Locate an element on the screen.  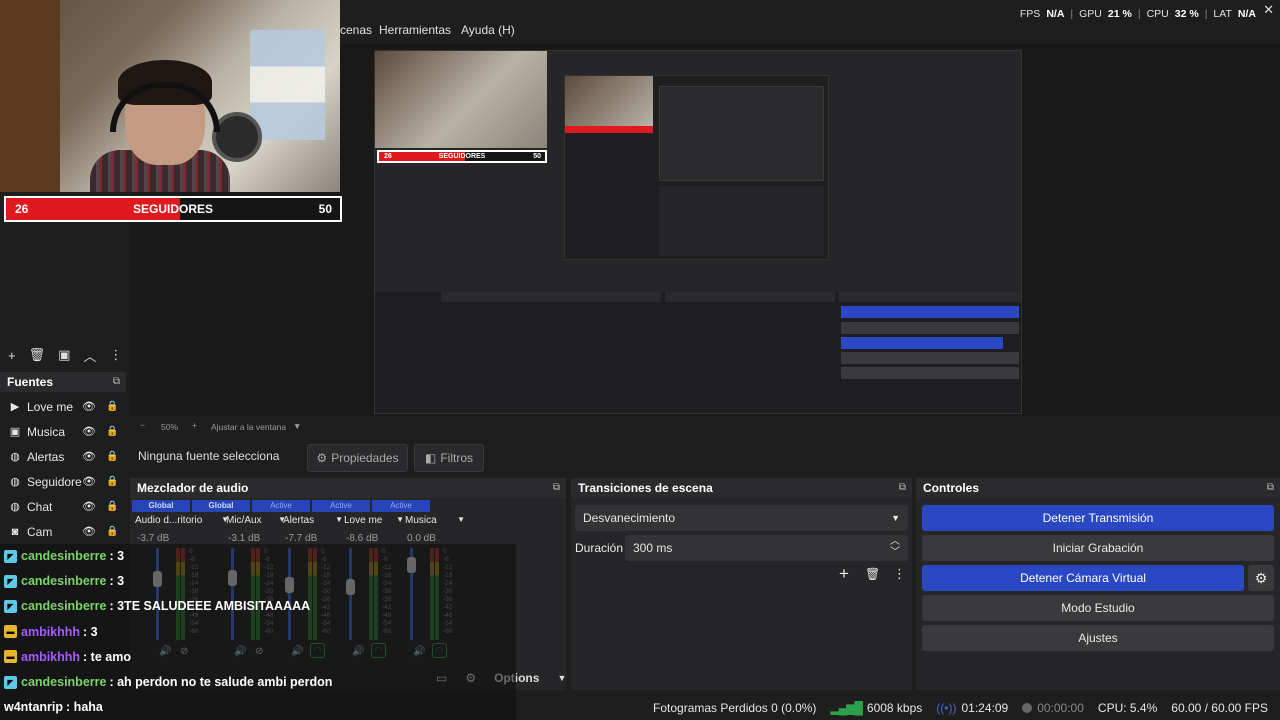
record-time: 00:00:00 is located at coordinates (1060, 708).